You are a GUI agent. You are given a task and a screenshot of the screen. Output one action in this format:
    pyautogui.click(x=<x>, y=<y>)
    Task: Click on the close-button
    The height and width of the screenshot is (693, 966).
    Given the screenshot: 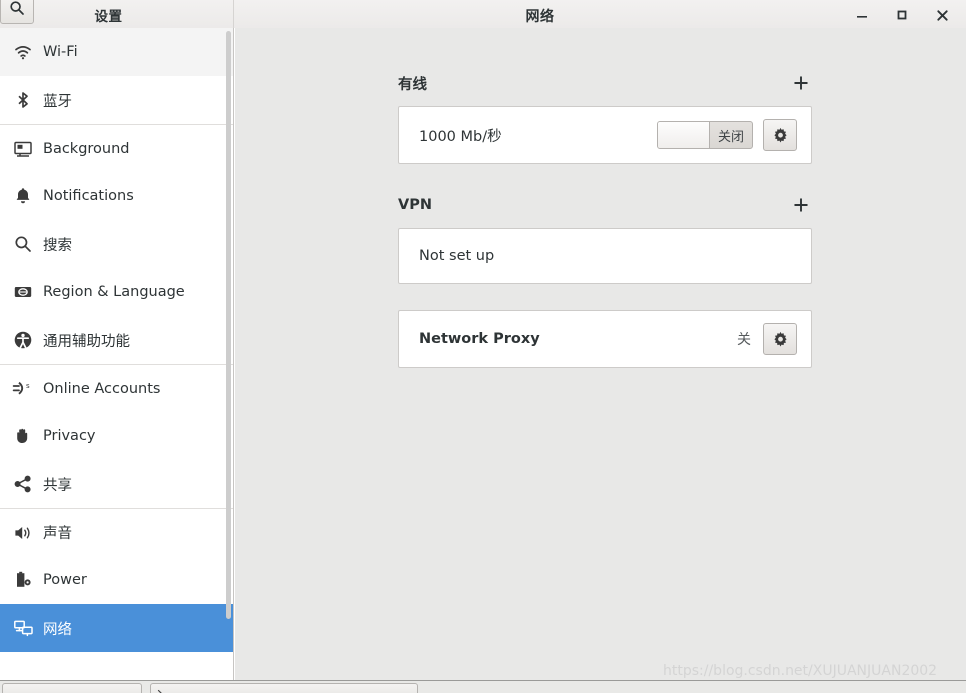 What is the action you would take?
    pyautogui.click(x=942, y=15)
    